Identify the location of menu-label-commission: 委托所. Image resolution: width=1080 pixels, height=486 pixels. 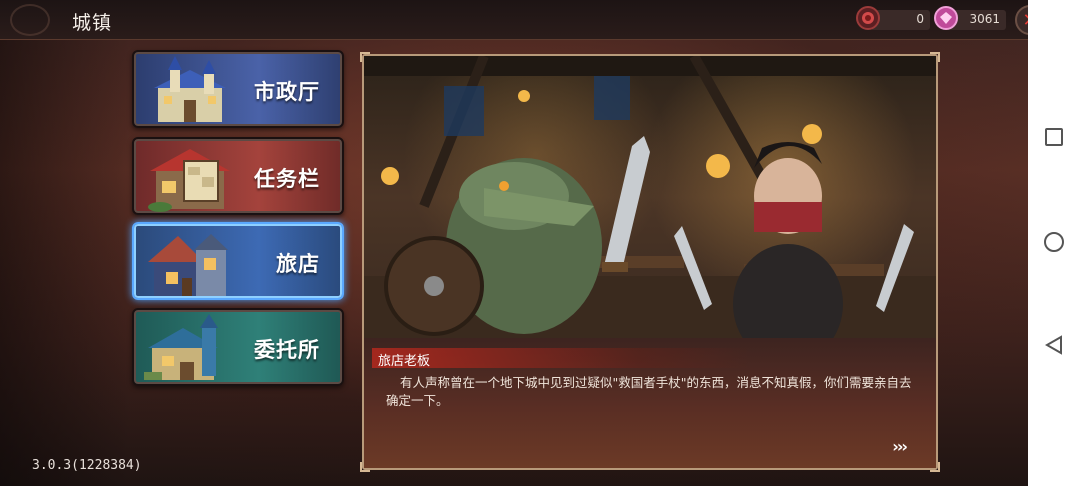
(287, 350).